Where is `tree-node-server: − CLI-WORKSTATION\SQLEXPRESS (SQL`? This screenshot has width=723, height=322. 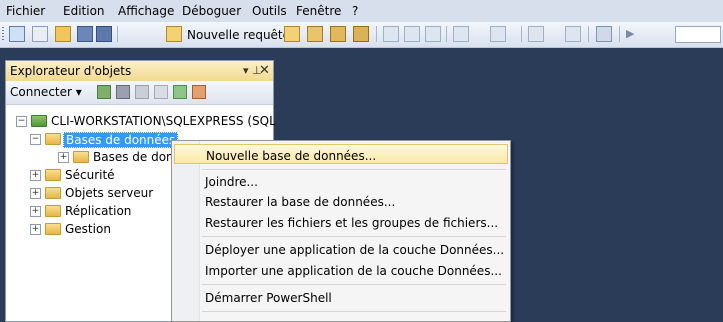 tree-node-server: − CLI-WORKSTATION\SQLEXPRESS (SQL is located at coordinates (141, 122).